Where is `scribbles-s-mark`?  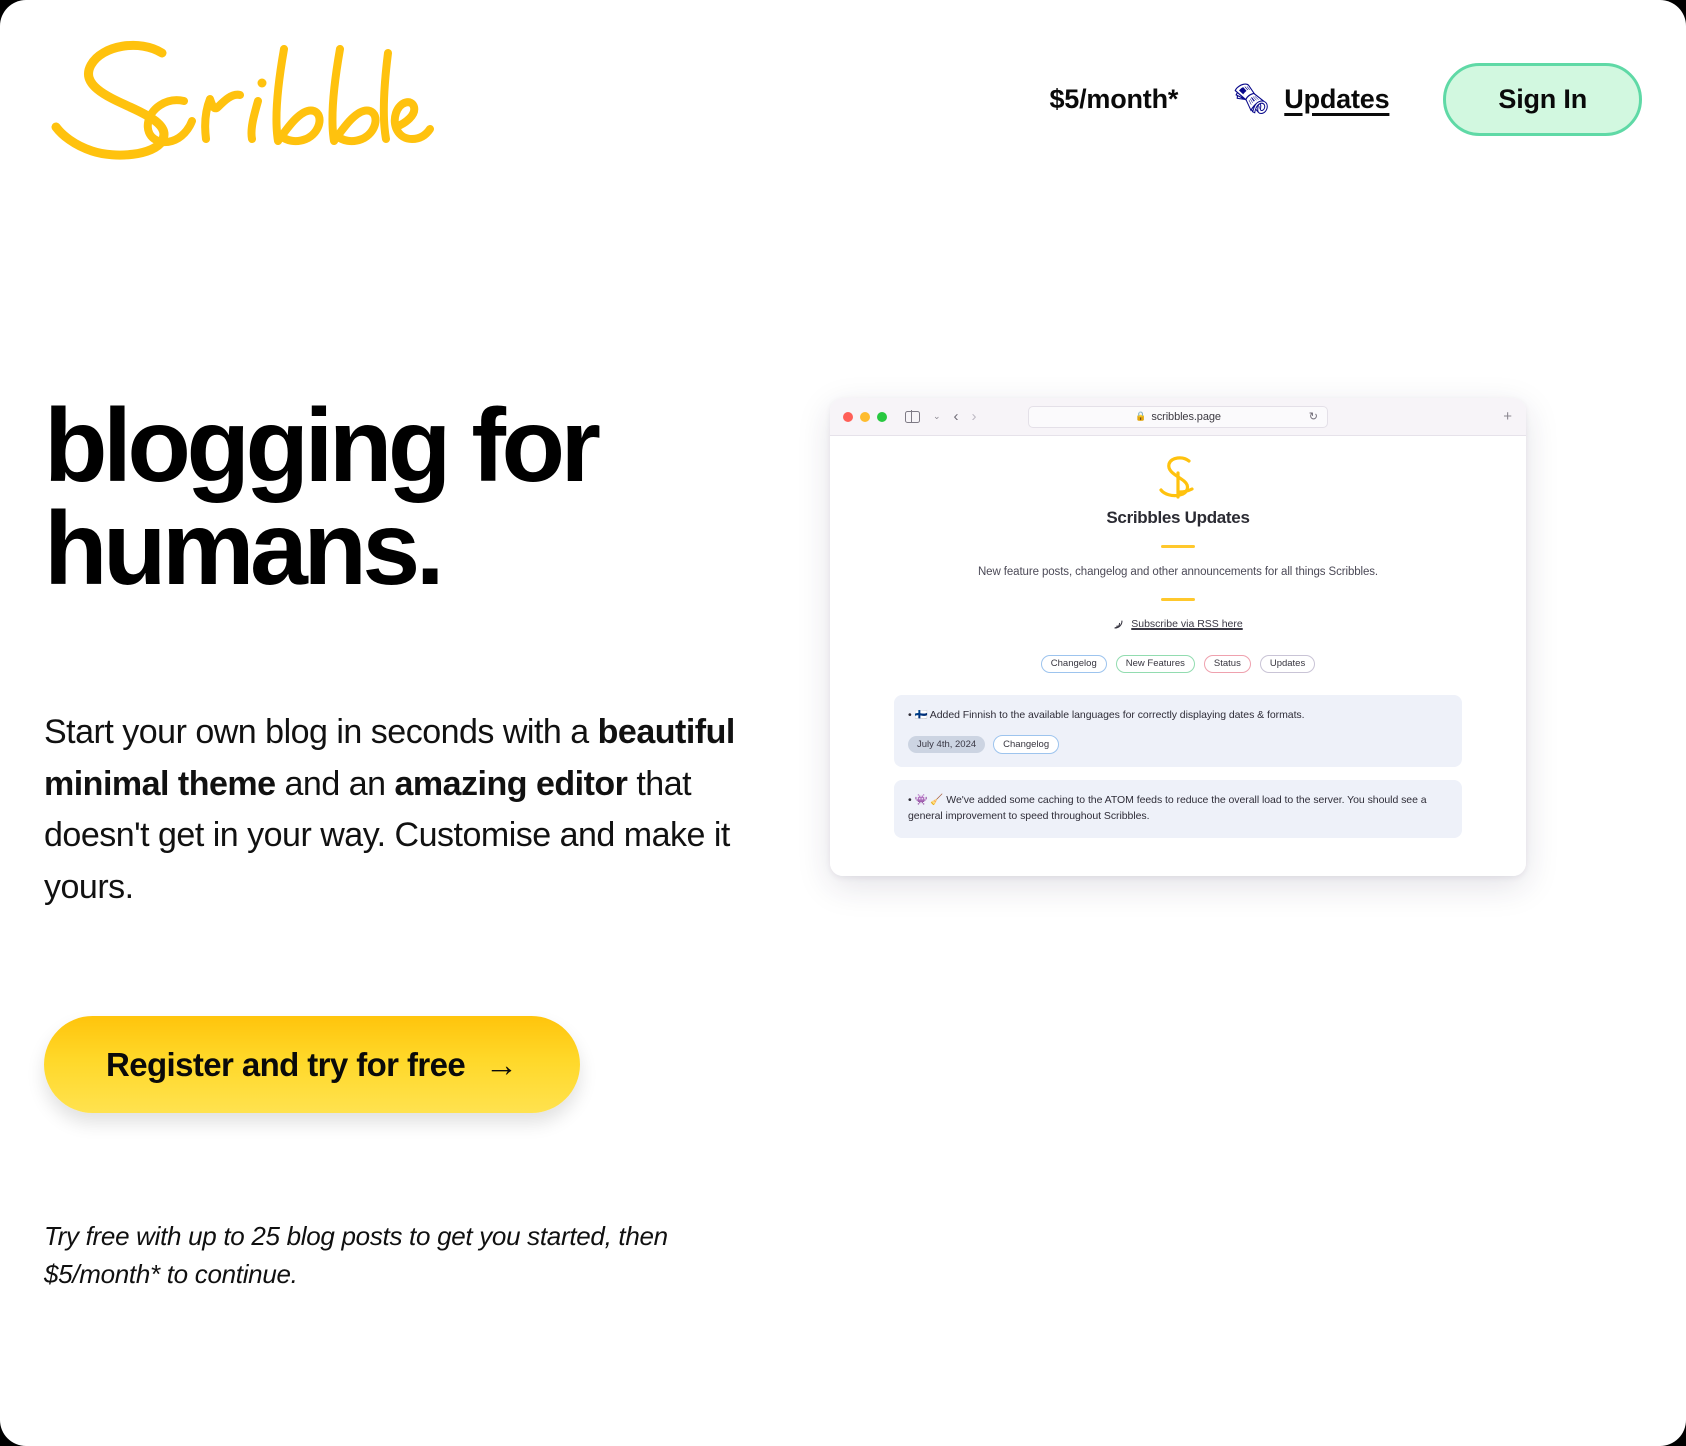
scribbles-s-mark is located at coordinates (1178, 479).